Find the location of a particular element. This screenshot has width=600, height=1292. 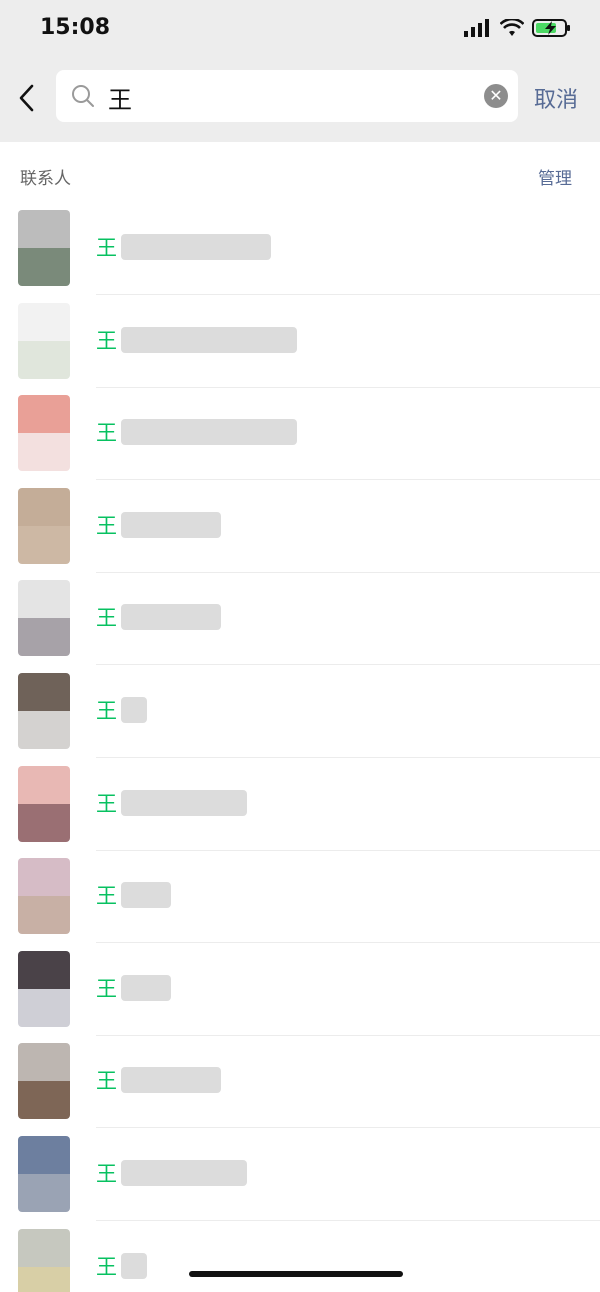

back-button is located at coordinates (28, 98).